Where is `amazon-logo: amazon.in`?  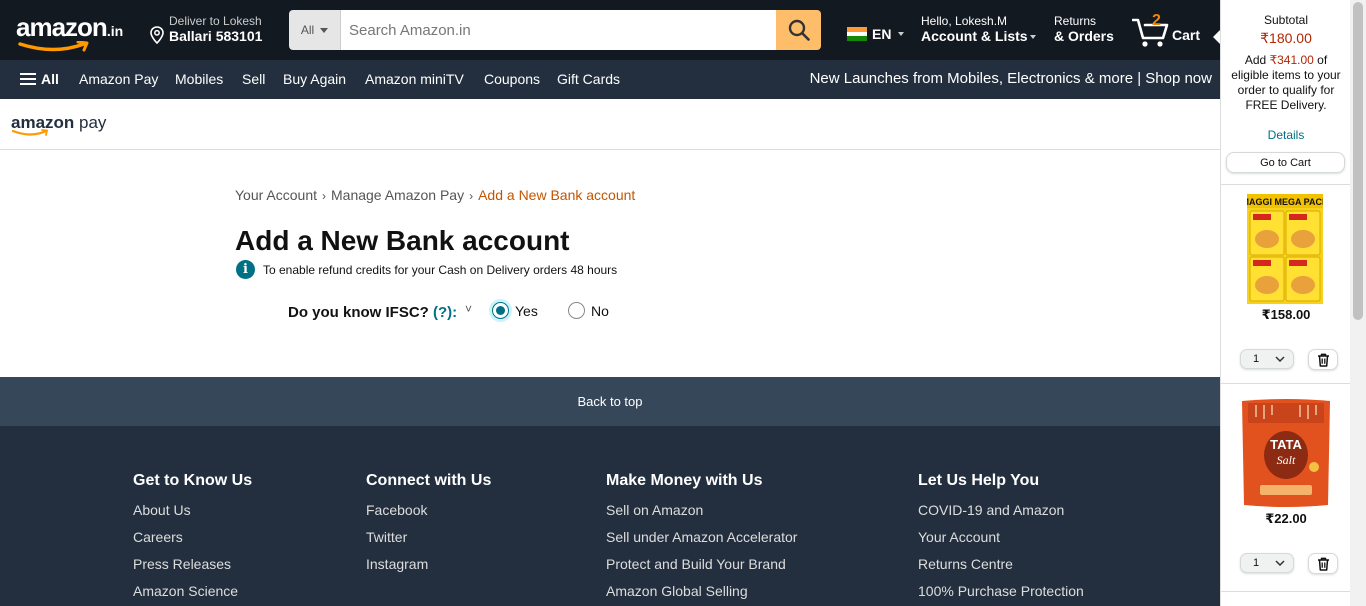 amazon-logo: amazon.in is located at coordinates (76, 32).